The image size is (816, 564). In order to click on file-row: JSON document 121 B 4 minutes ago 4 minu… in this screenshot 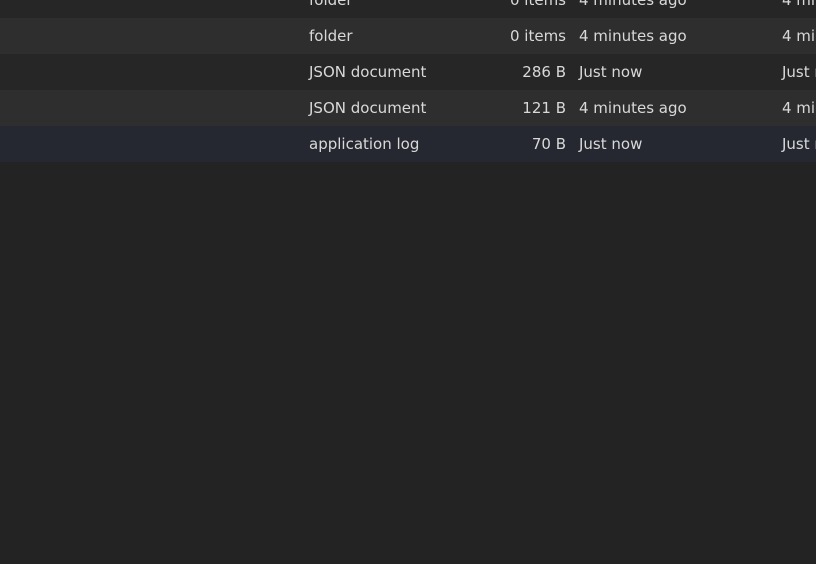, I will do `click(408, 108)`.